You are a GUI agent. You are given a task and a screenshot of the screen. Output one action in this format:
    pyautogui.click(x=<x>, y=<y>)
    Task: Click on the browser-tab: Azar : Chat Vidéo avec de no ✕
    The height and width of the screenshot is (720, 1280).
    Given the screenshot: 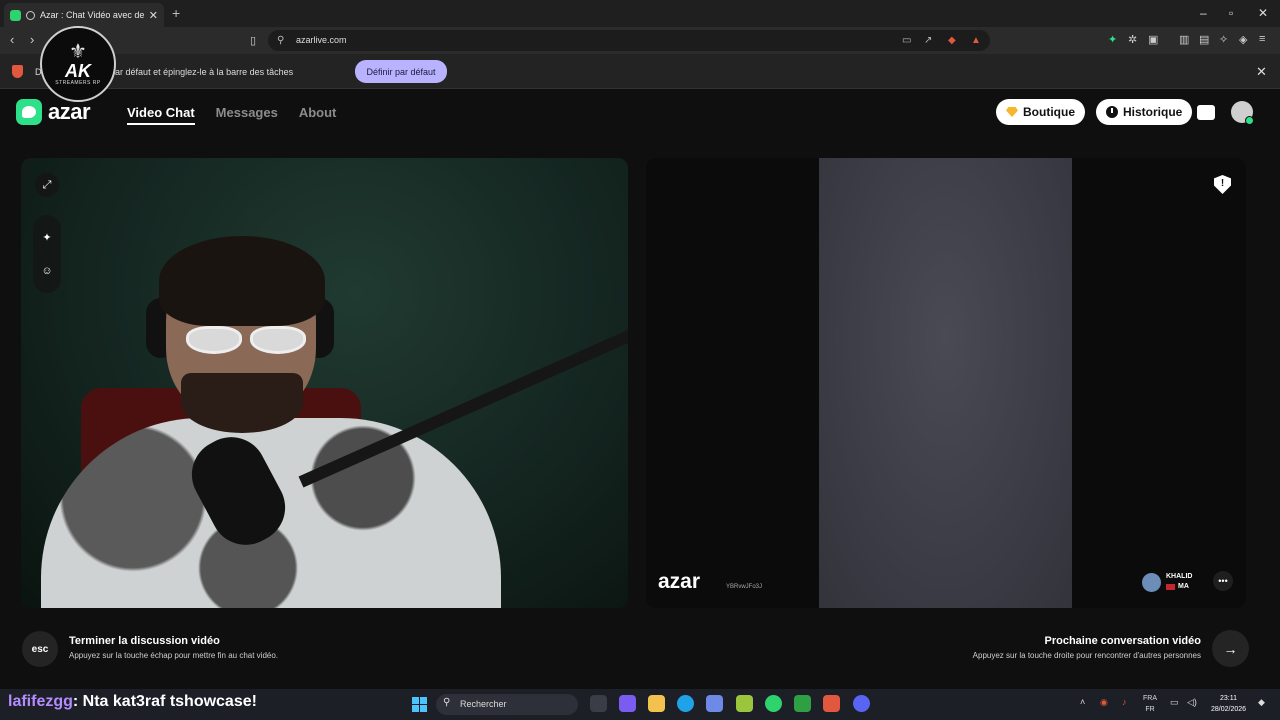 What is the action you would take?
    pyautogui.click(x=84, y=15)
    